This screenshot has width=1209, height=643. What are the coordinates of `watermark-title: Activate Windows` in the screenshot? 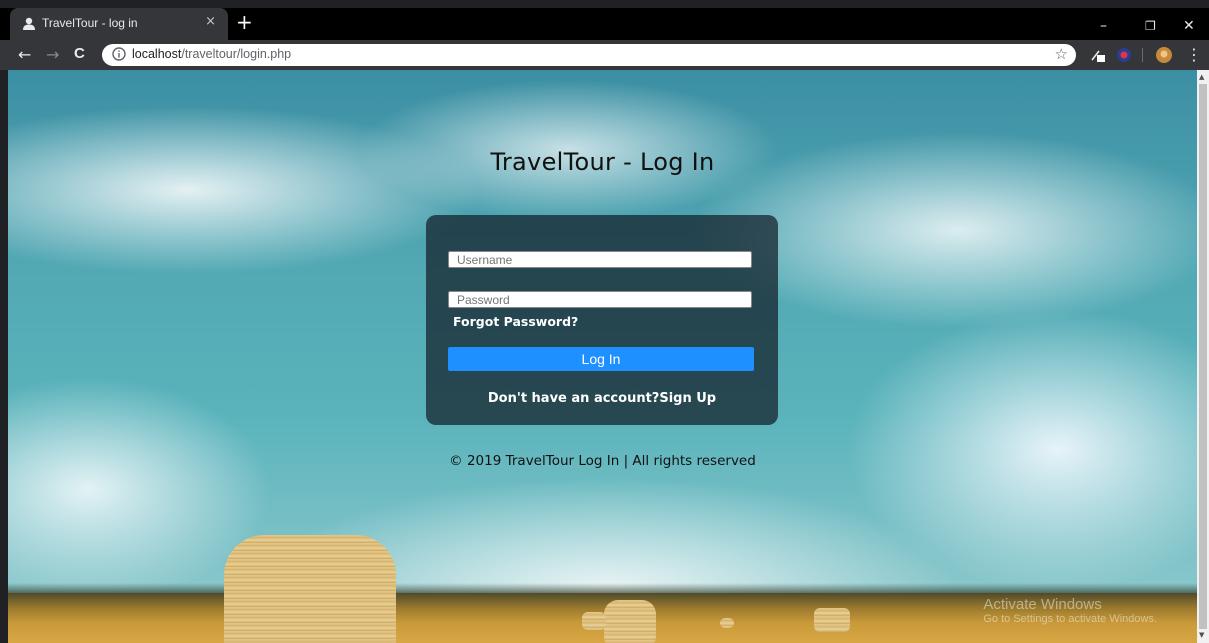 It's located at (1042, 604).